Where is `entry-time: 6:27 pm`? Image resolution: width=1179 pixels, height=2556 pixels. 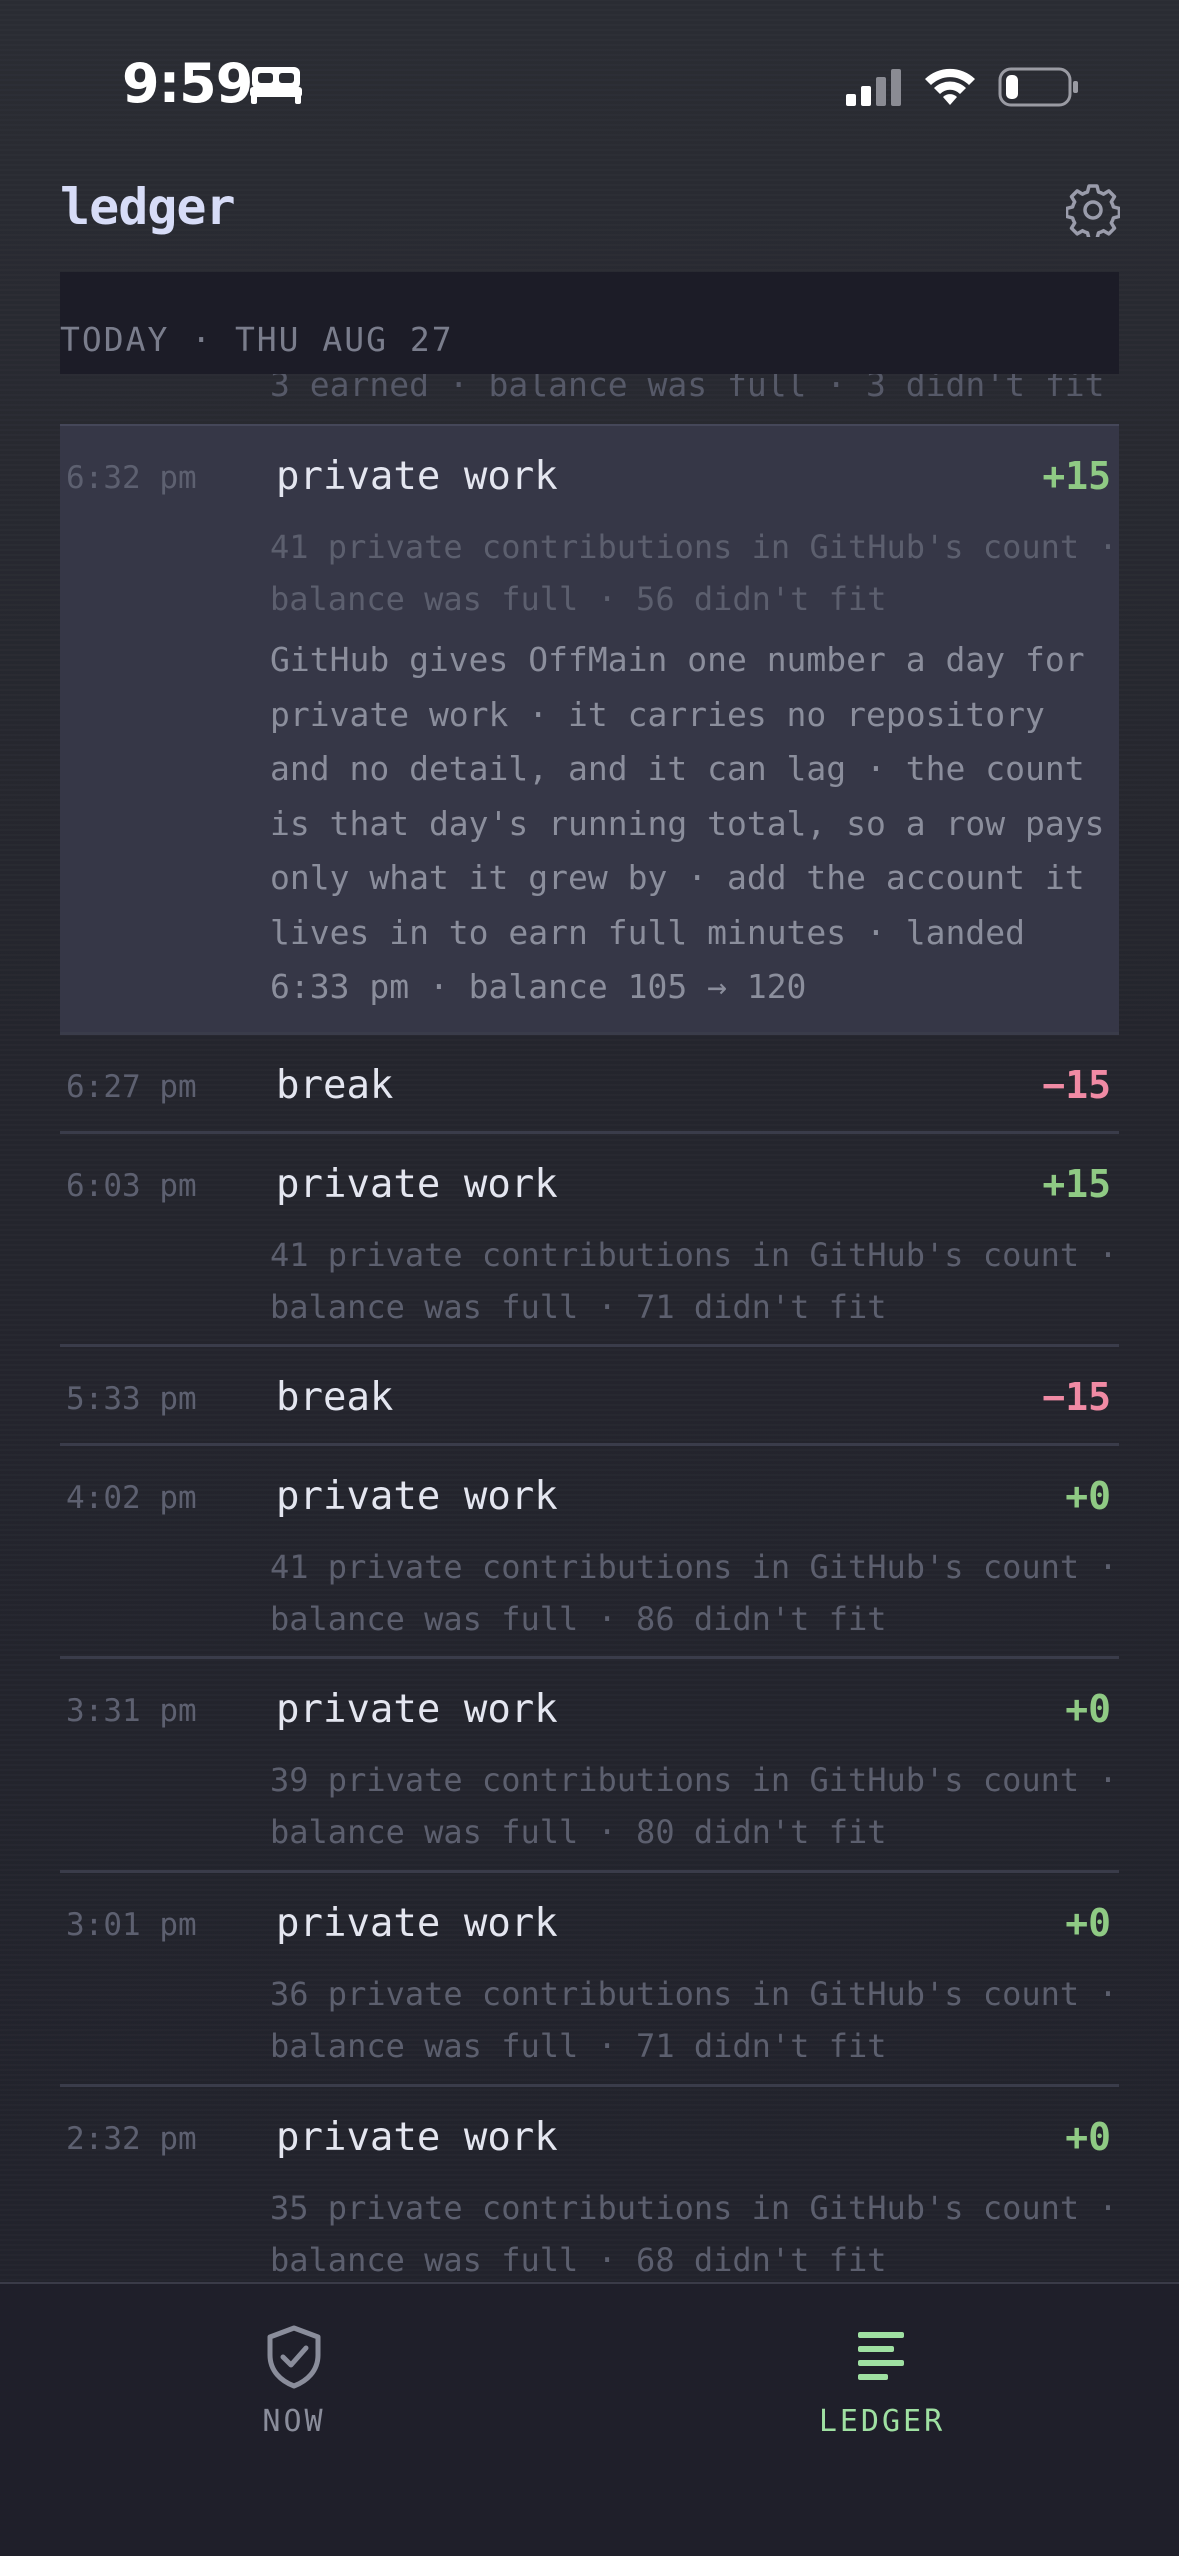
entry-time: 6:27 pm is located at coordinates (131, 1087).